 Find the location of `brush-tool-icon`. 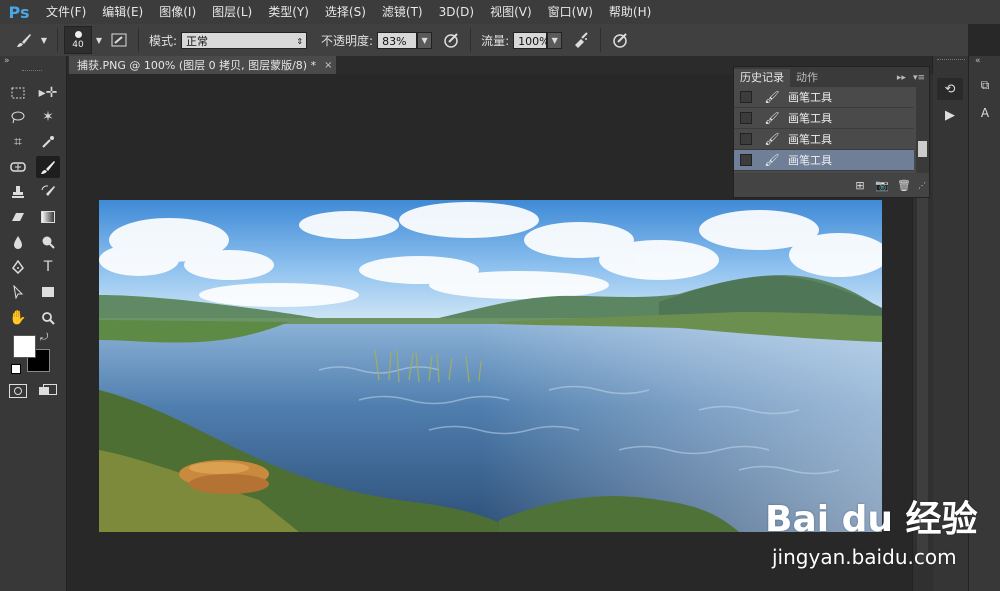

brush-tool-icon is located at coordinates (48, 167).